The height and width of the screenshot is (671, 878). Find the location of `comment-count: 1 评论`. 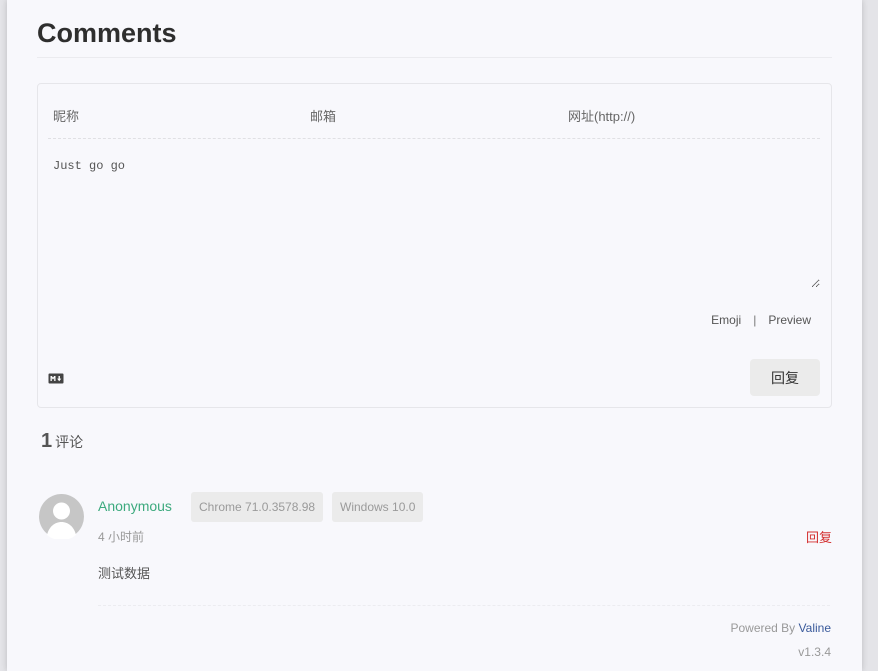

comment-count: 1 评论 is located at coordinates (62, 441).